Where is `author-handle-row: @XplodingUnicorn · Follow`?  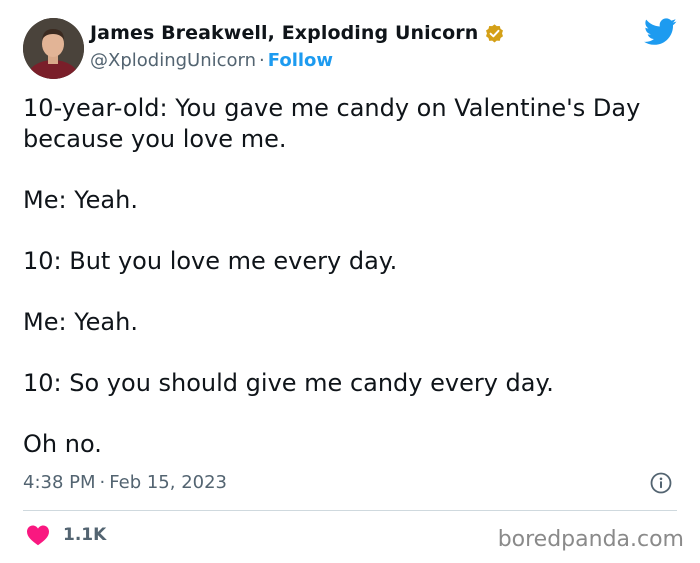
author-handle-row: @XplodingUnicorn · Follow is located at coordinates (211, 60).